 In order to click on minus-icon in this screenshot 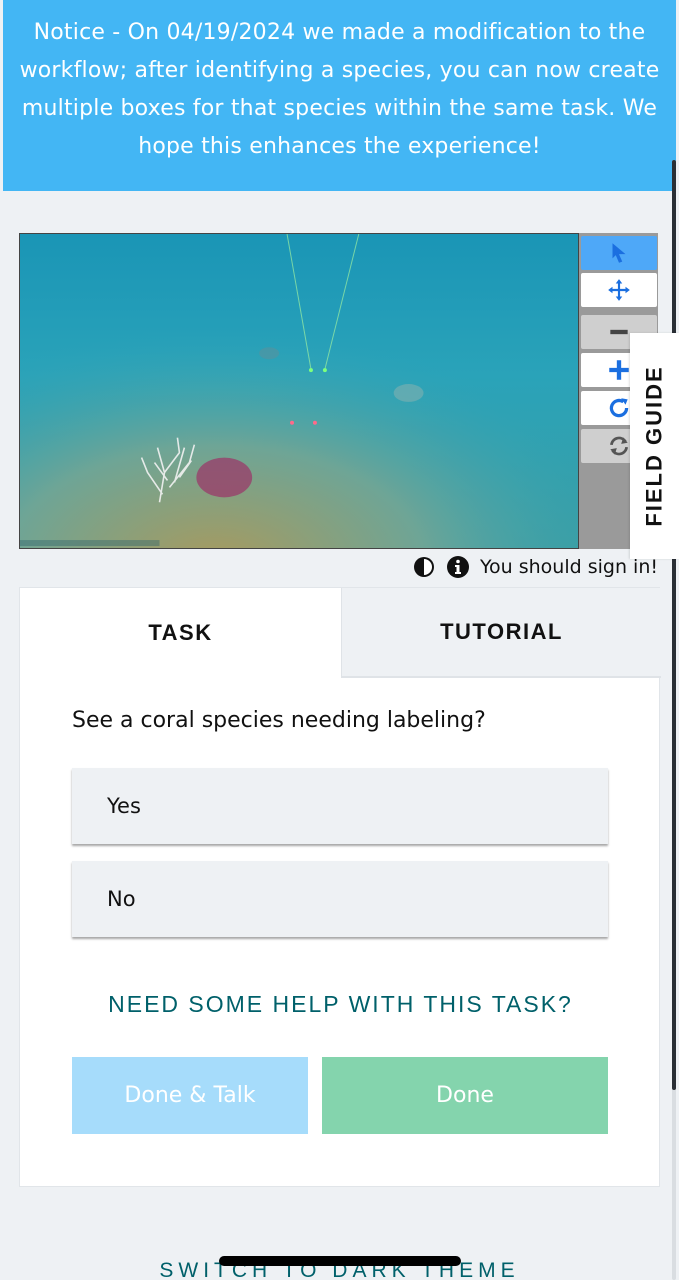, I will do `click(619, 332)`.